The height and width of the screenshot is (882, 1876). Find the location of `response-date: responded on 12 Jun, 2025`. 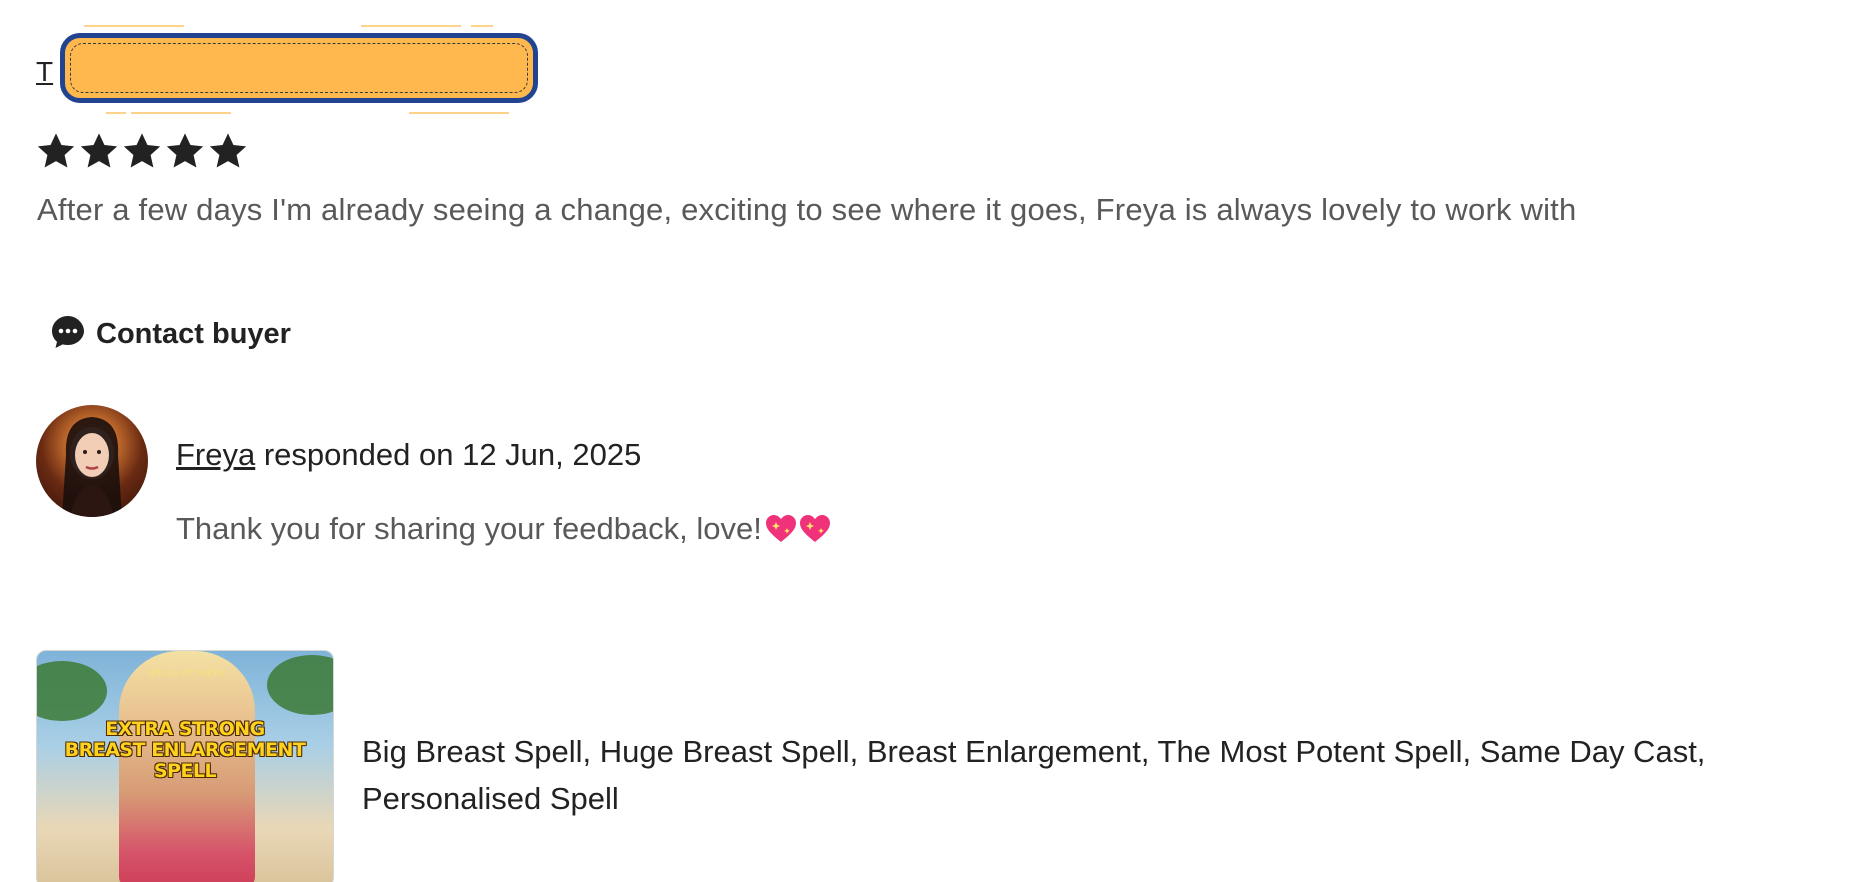

response-date: responded on 12 Jun, 2025 is located at coordinates (448, 454).